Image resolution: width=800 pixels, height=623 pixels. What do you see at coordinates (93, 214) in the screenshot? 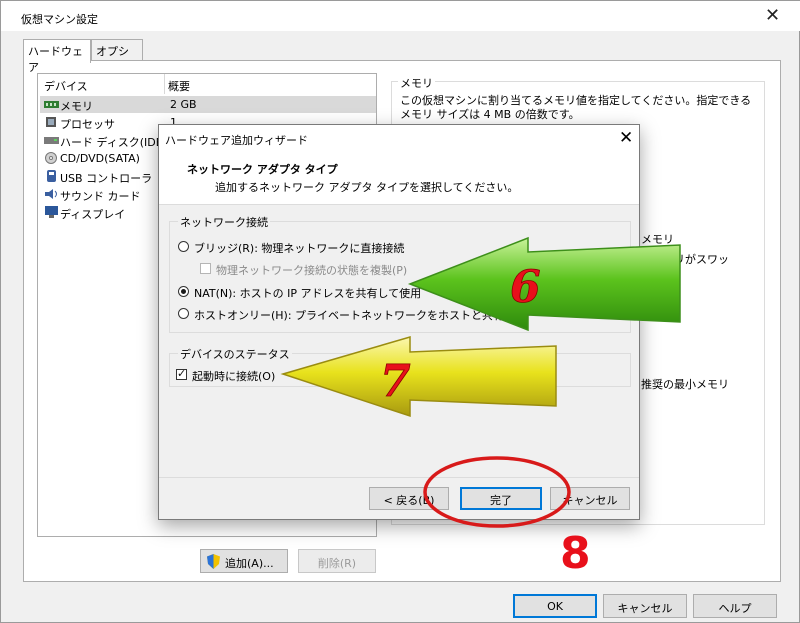
I see `device-name: ディスプレイ` at bounding box center [93, 214].